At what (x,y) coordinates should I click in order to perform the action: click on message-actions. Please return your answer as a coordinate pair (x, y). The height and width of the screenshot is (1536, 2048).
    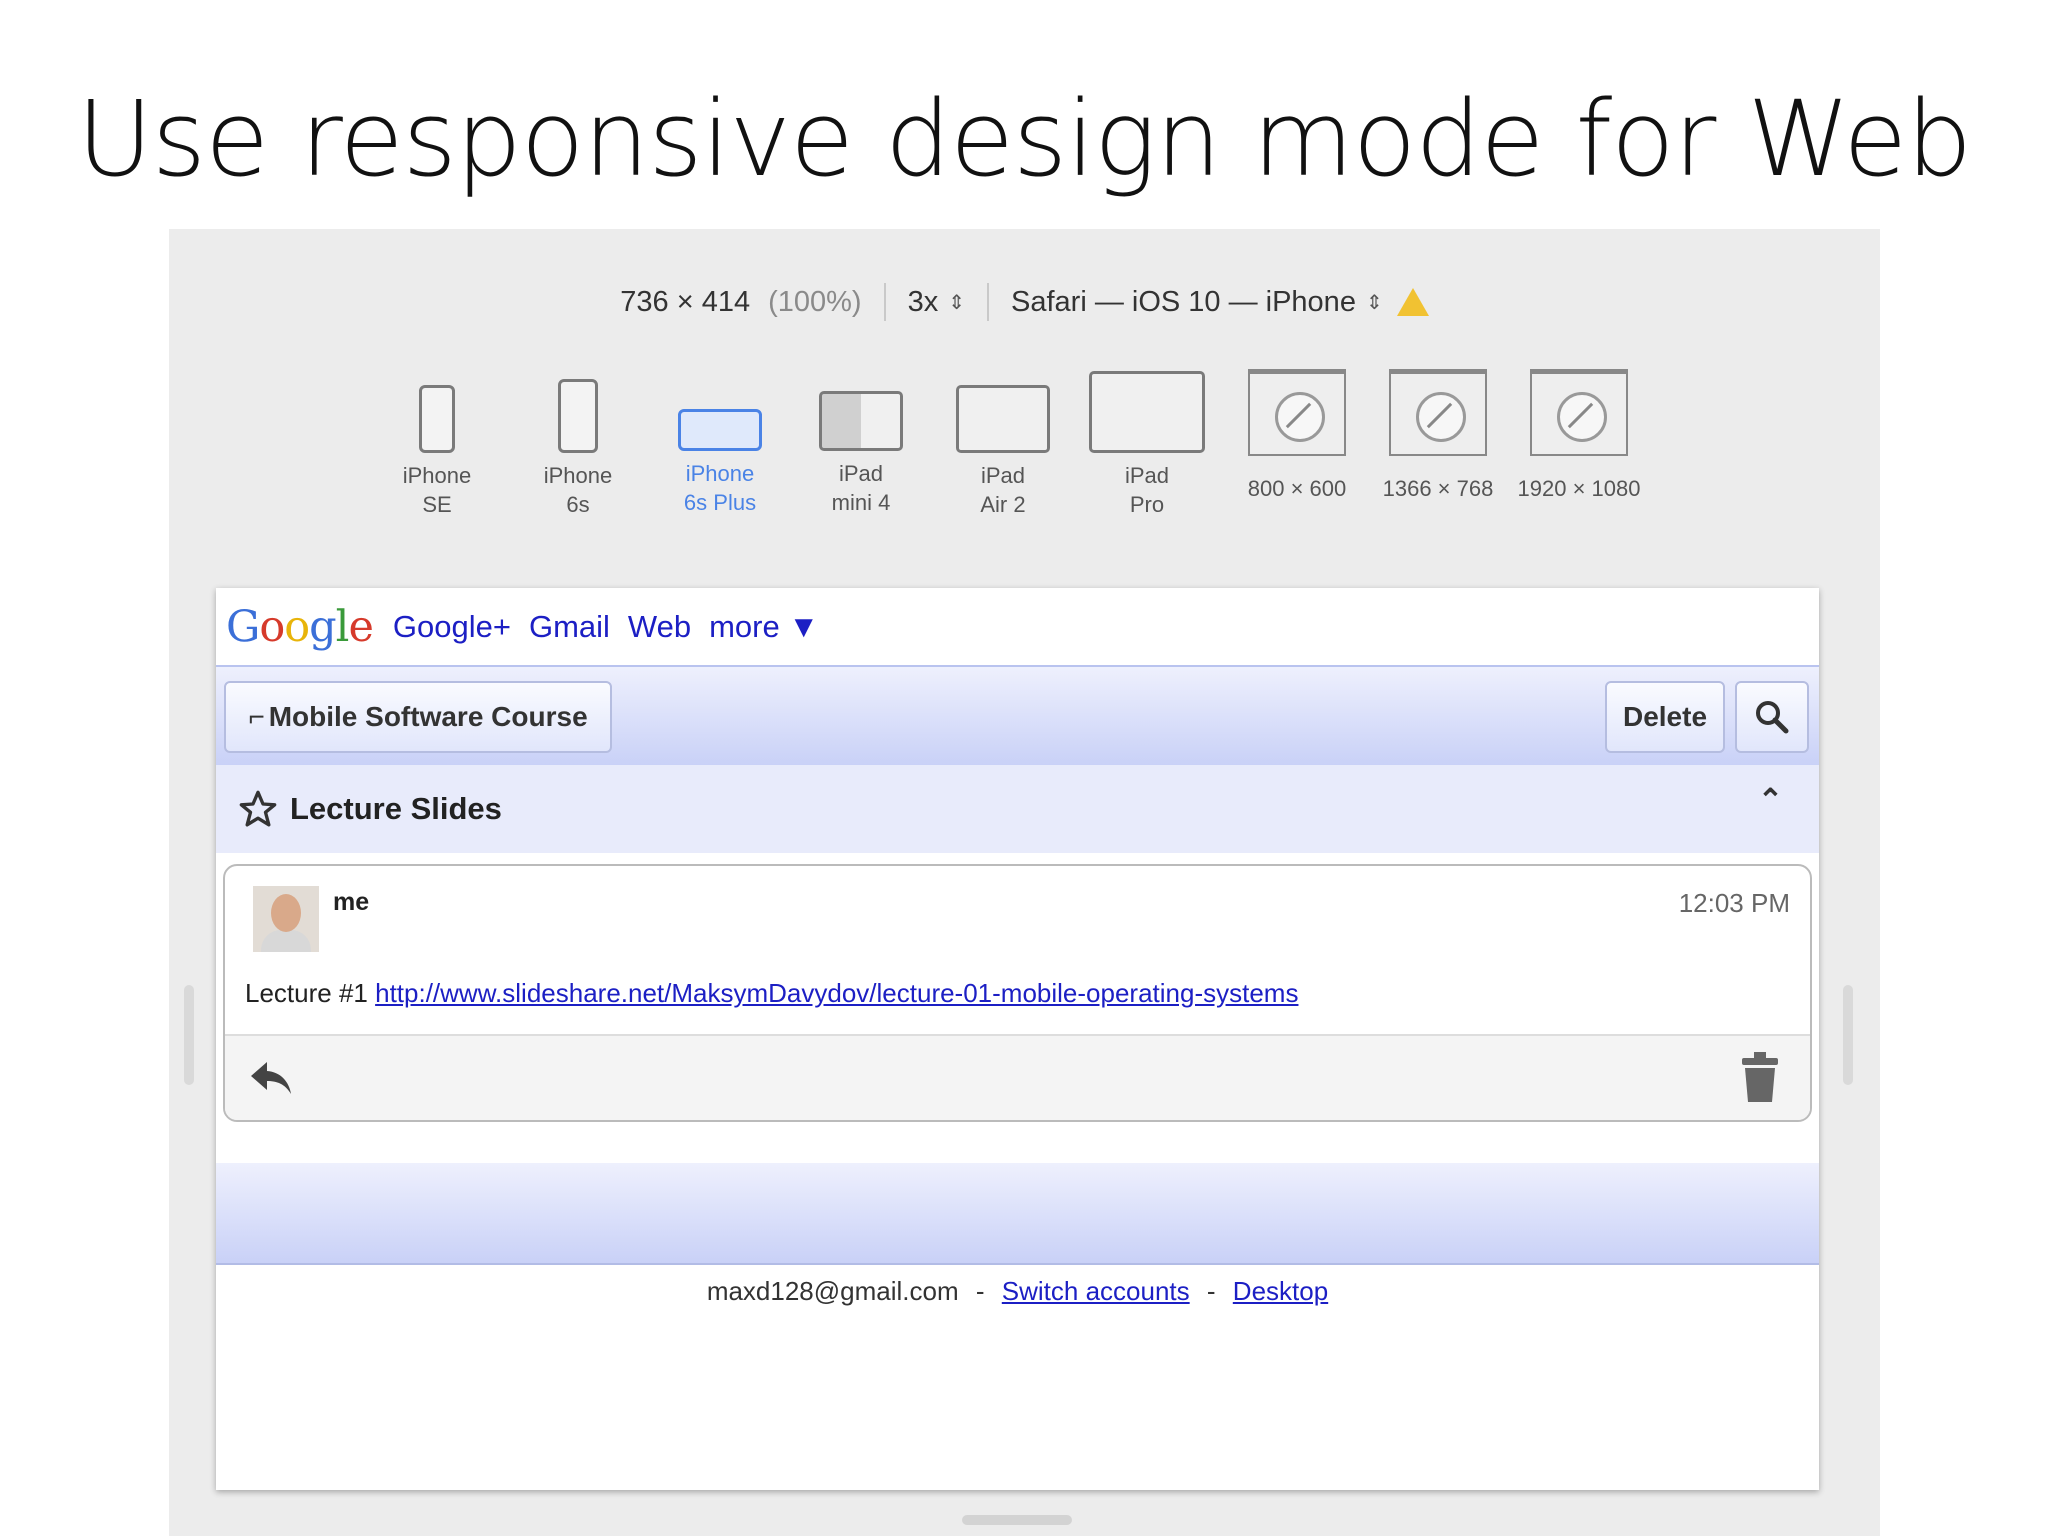
    Looking at the image, I should click on (1017, 1077).